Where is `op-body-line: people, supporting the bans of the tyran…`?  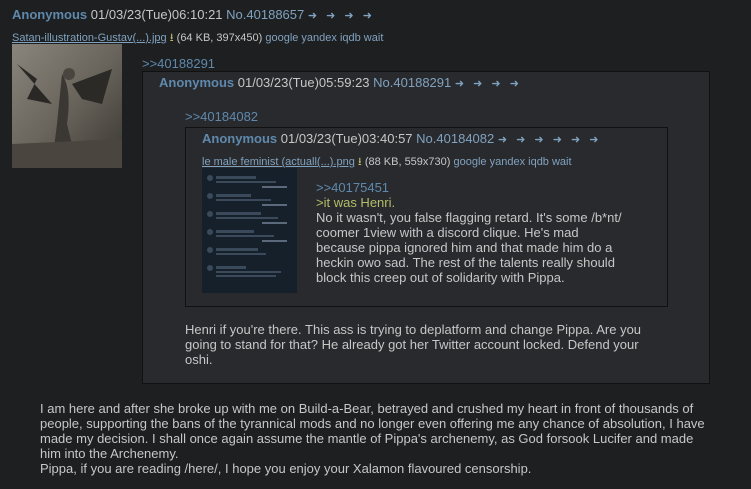 op-body-line: people, supporting the bans of the tyran… is located at coordinates (372, 423).